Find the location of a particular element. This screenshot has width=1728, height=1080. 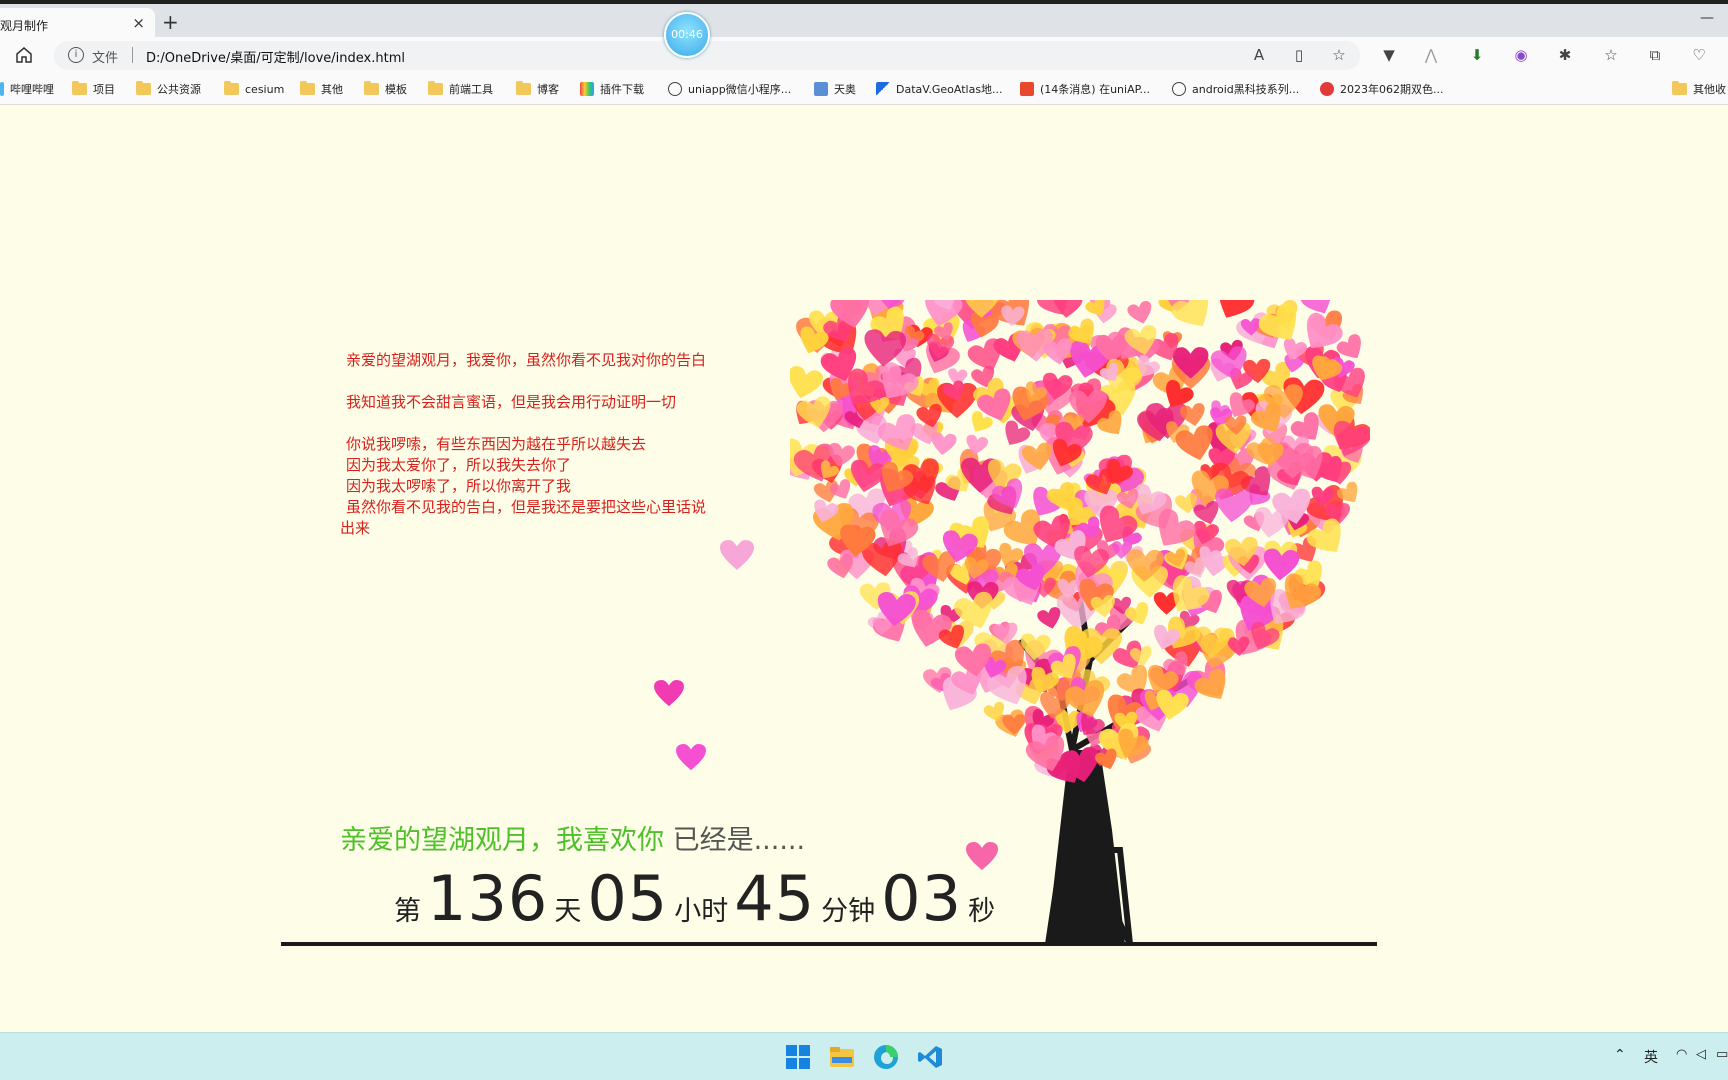

bookmark-item: 其他收 is located at coordinates (1699, 89).